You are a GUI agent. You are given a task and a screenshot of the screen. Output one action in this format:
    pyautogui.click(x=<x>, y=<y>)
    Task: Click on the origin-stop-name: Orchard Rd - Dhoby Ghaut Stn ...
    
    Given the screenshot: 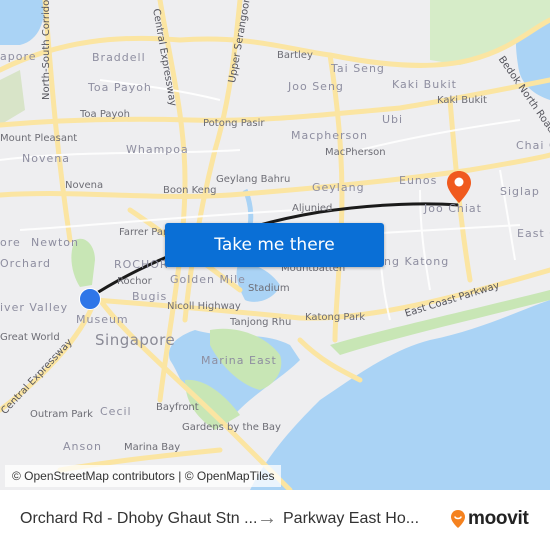 What is the action you would take?
    pyautogui.click(x=139, y=518)
    